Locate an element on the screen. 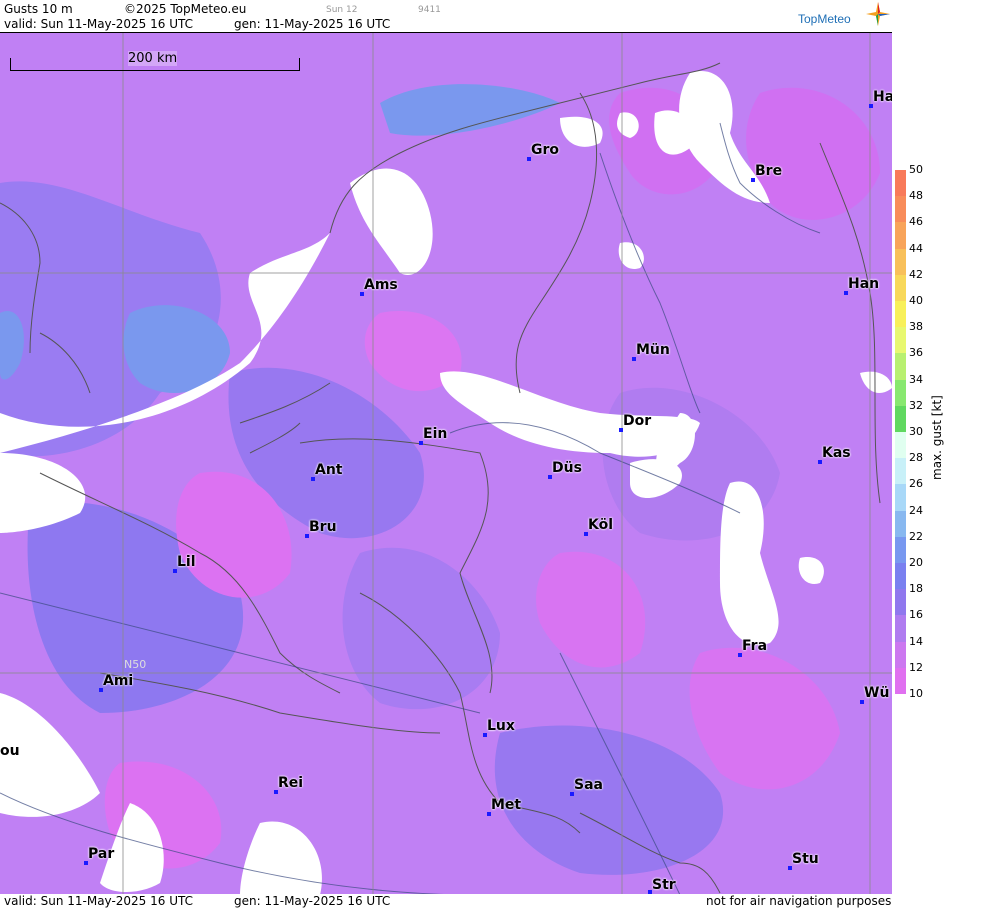 The height and width of the screenshot is (909, 983). legend-tick-label: 22 is located at coordinates (916, 536).